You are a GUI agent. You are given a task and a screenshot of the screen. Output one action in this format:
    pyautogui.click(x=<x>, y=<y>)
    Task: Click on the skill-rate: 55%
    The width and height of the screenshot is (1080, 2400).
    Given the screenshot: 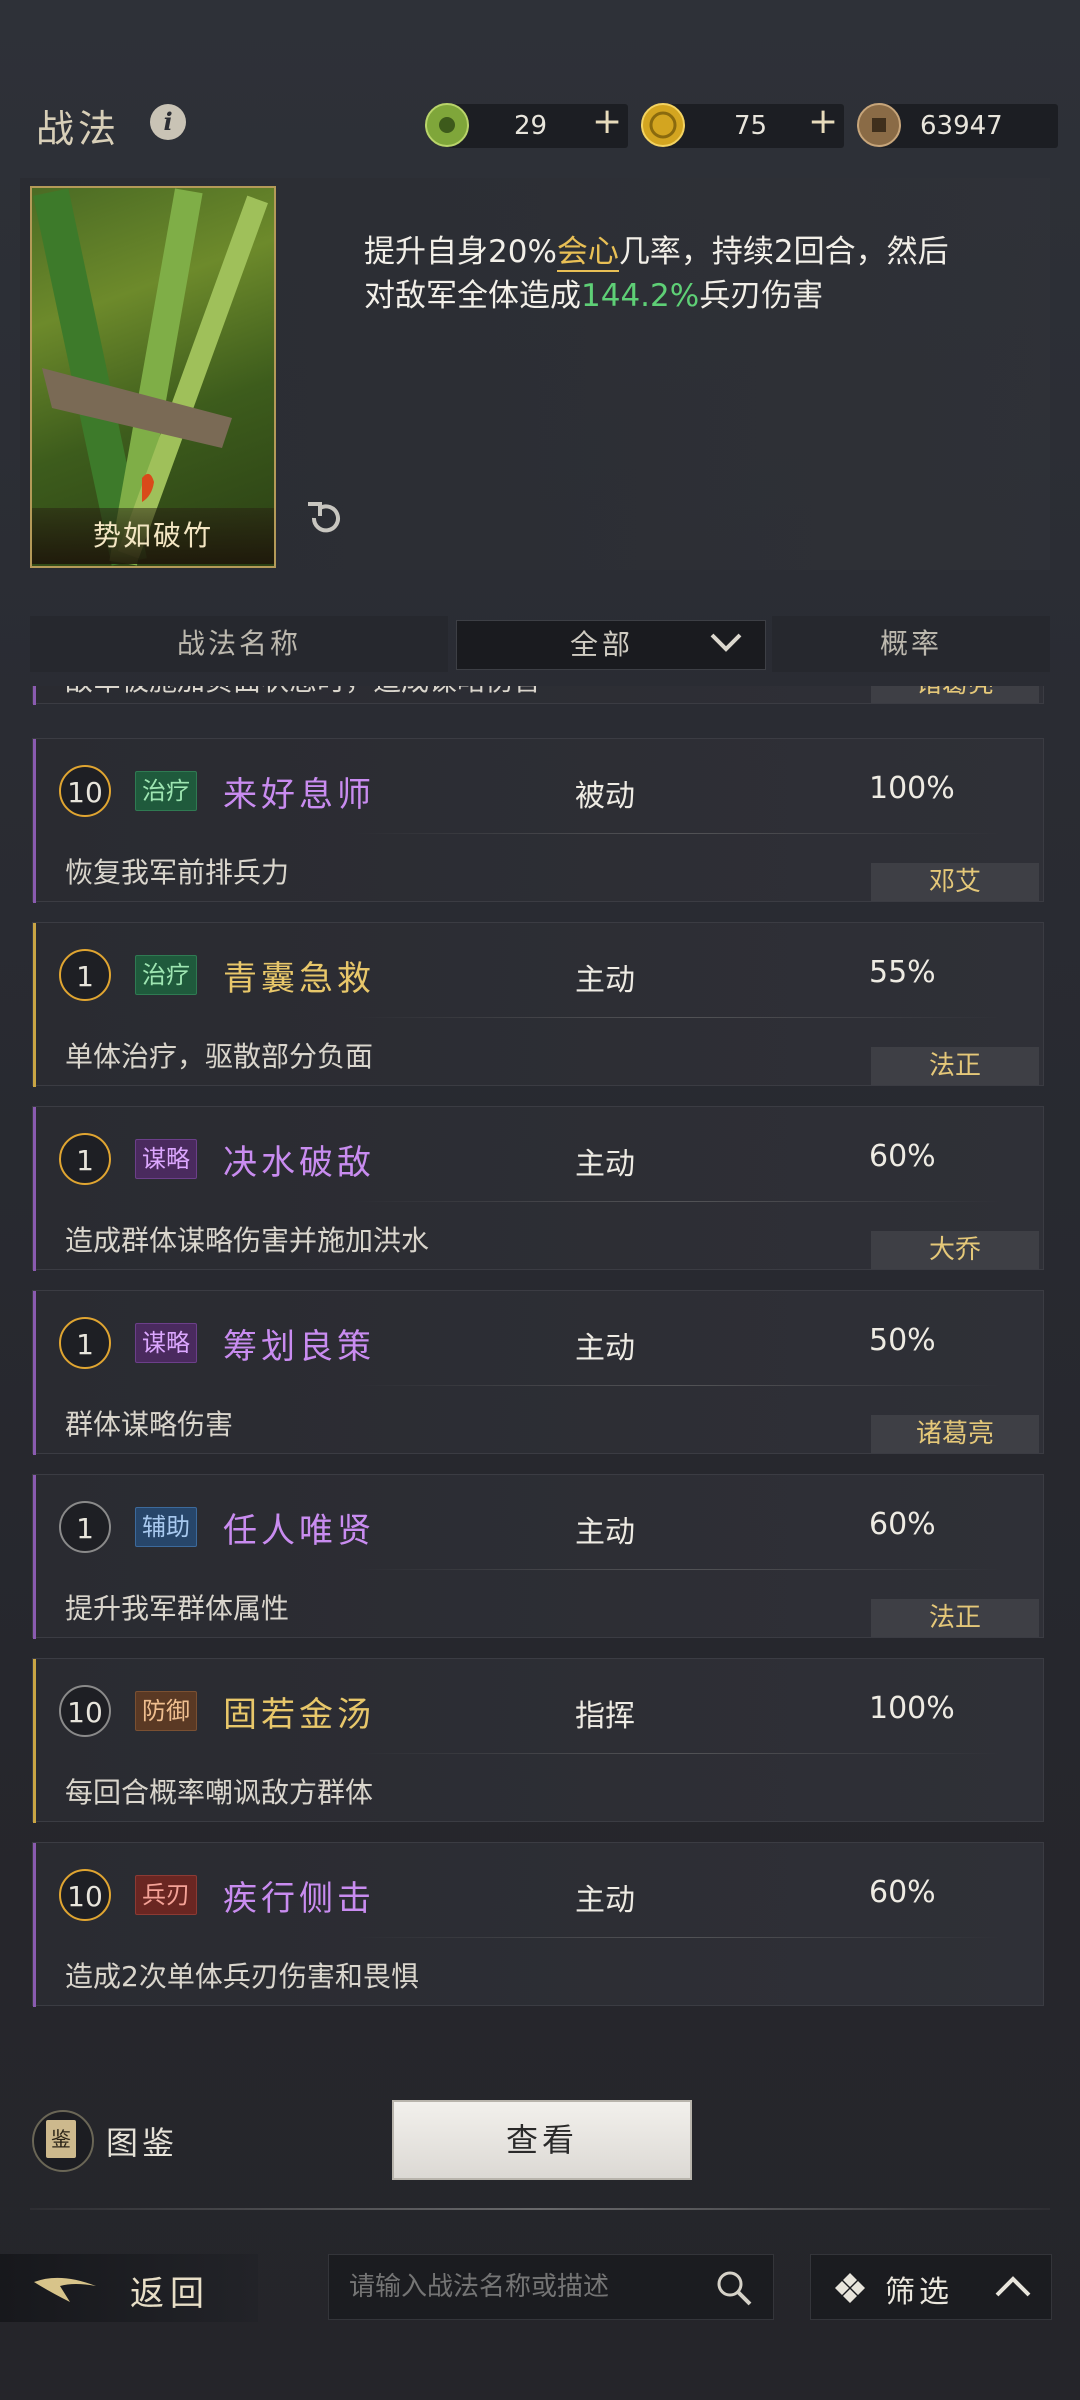 What is the action you would take?
    pyautogui.click(x=902, y=972)
    